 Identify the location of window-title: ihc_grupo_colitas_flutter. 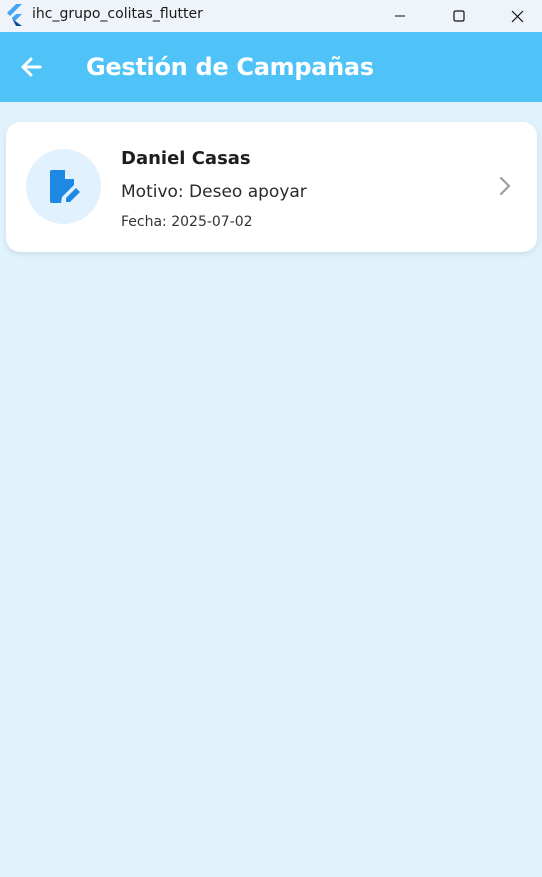
(117, 14).